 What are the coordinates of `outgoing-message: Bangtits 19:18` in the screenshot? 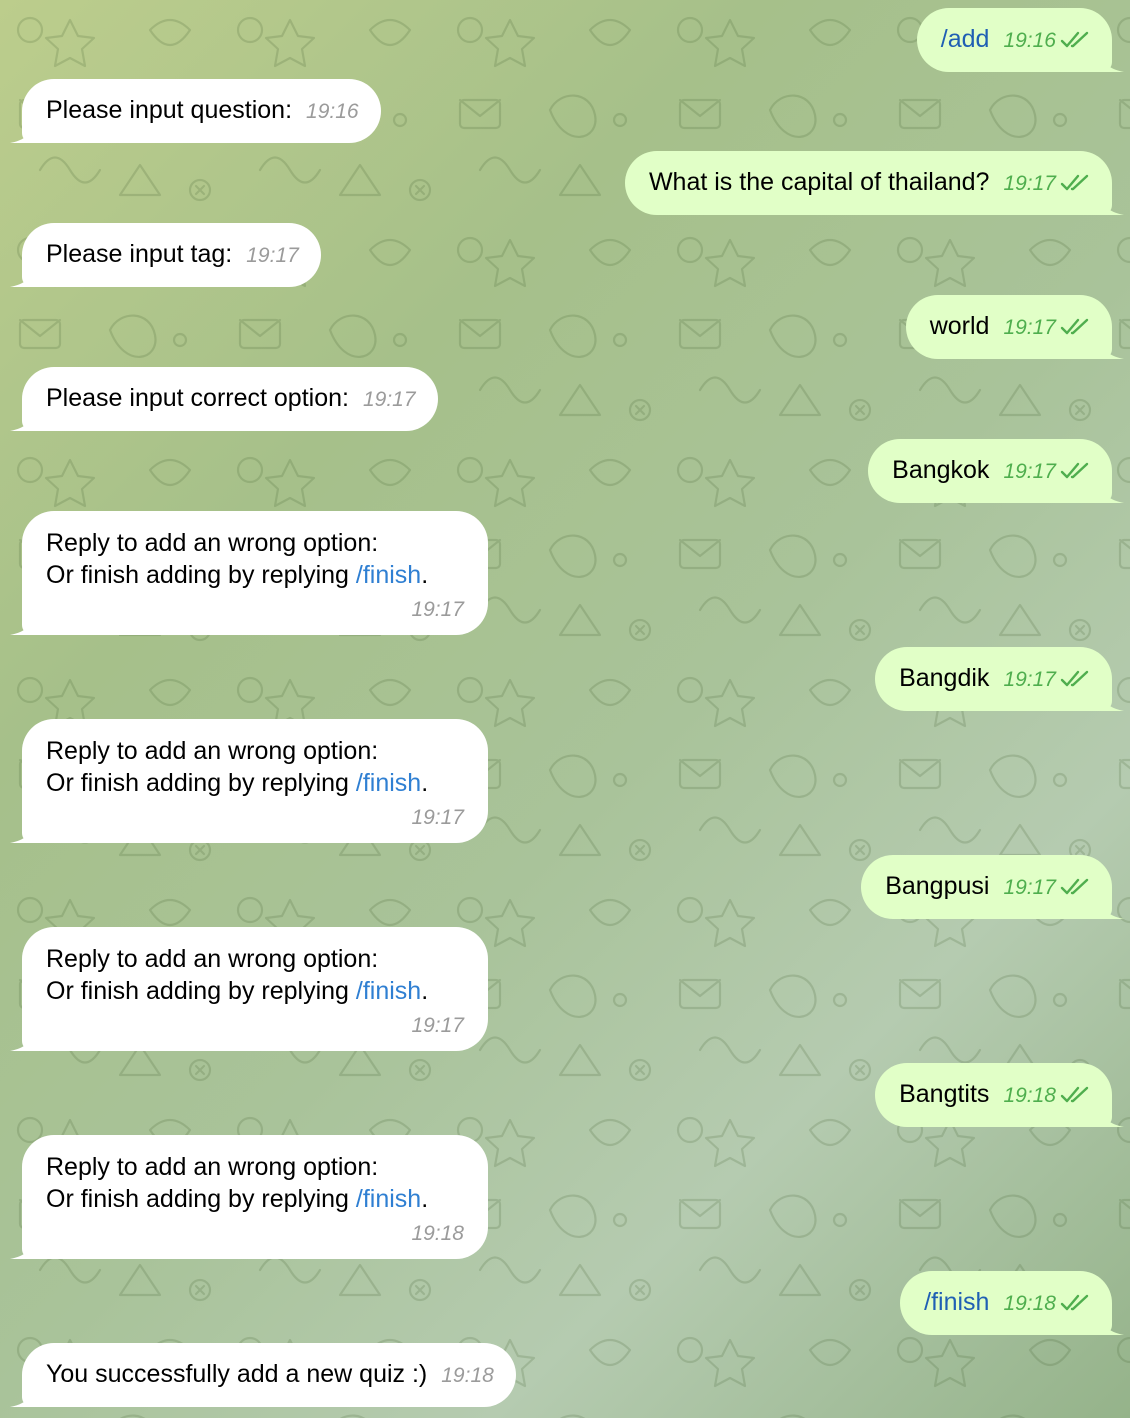 It's located at (999, 1095).